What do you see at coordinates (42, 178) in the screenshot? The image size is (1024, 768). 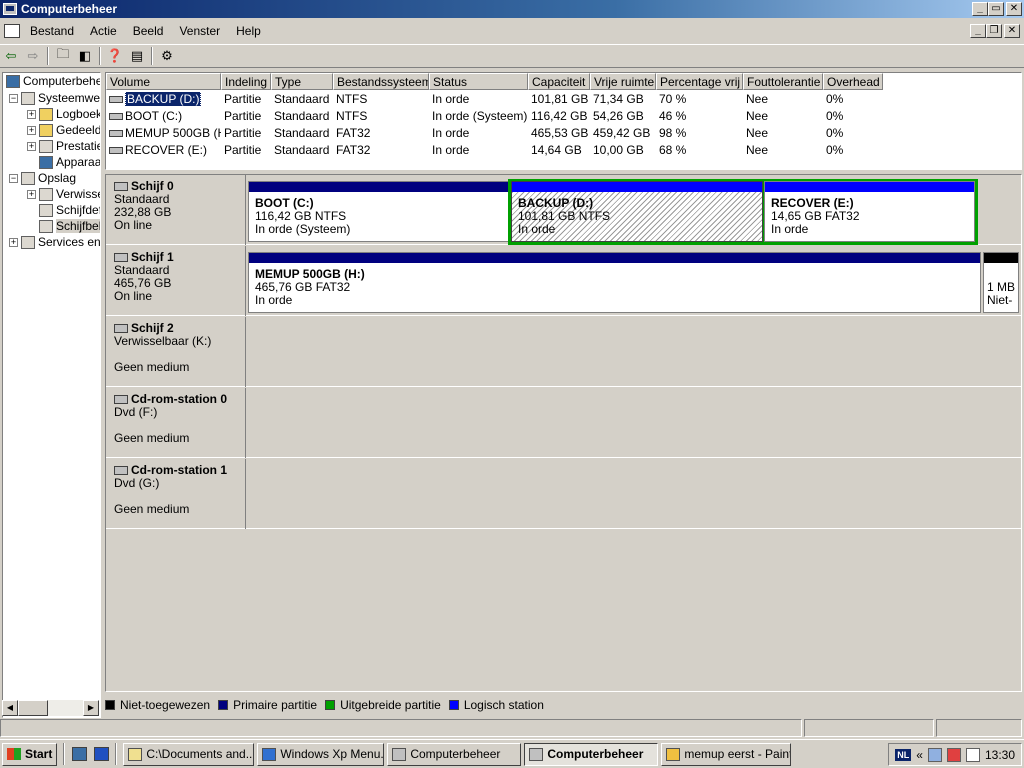 I see `tree-item-opslag: − Opslag` at bounding box center [42, 178].